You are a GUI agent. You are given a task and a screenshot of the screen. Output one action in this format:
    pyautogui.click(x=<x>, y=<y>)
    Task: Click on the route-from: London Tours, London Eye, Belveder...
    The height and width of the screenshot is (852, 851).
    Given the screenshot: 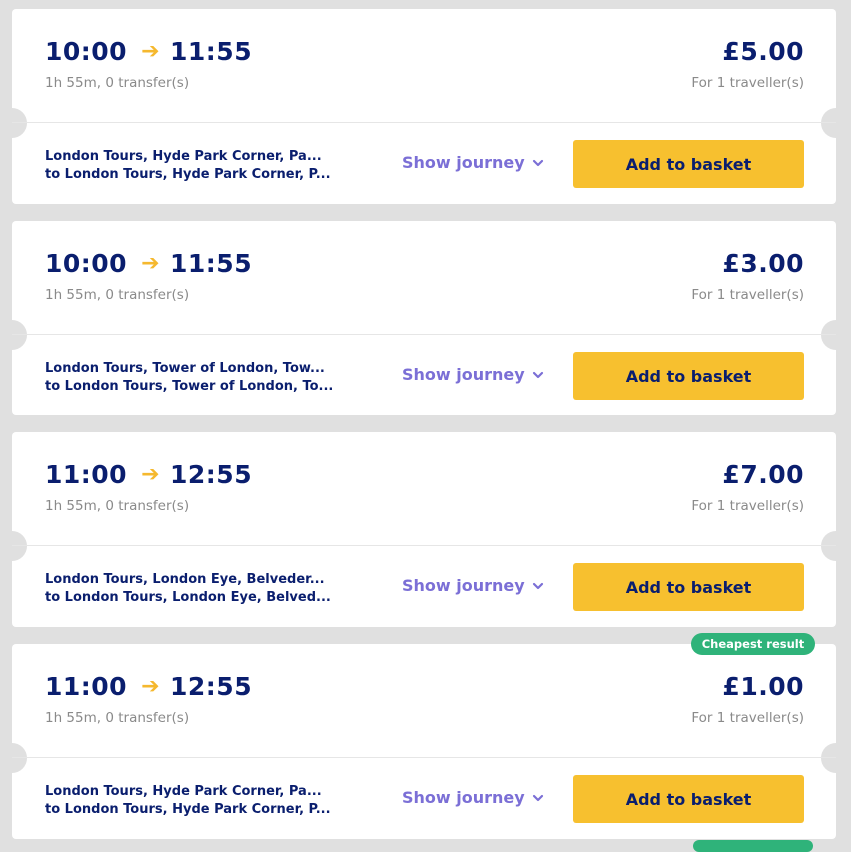 What is the action you would take?
    pyautogui.click(x=185, y=579)
    